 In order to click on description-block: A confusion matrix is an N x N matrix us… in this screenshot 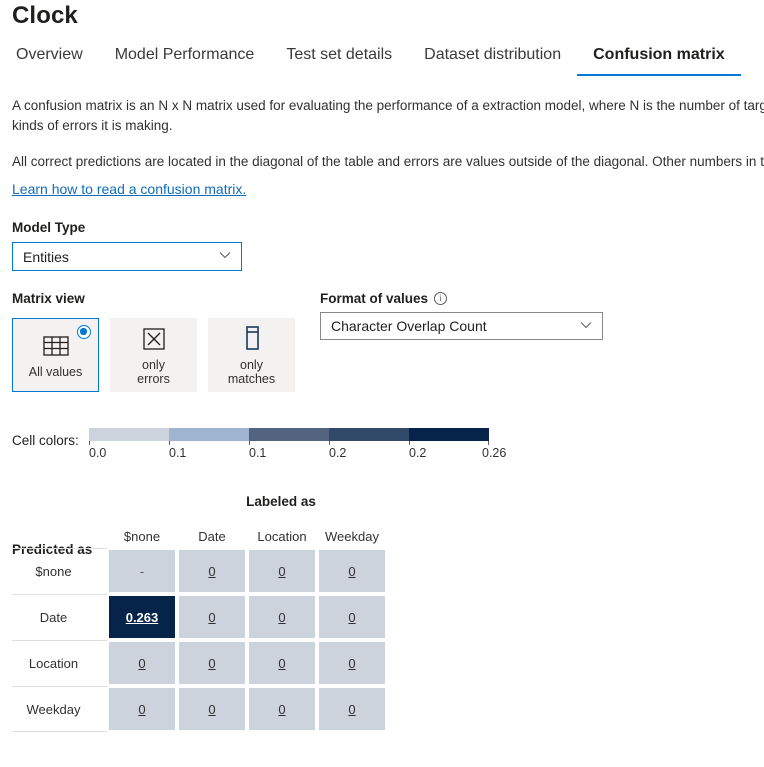, I will do `click(388, 134)`.